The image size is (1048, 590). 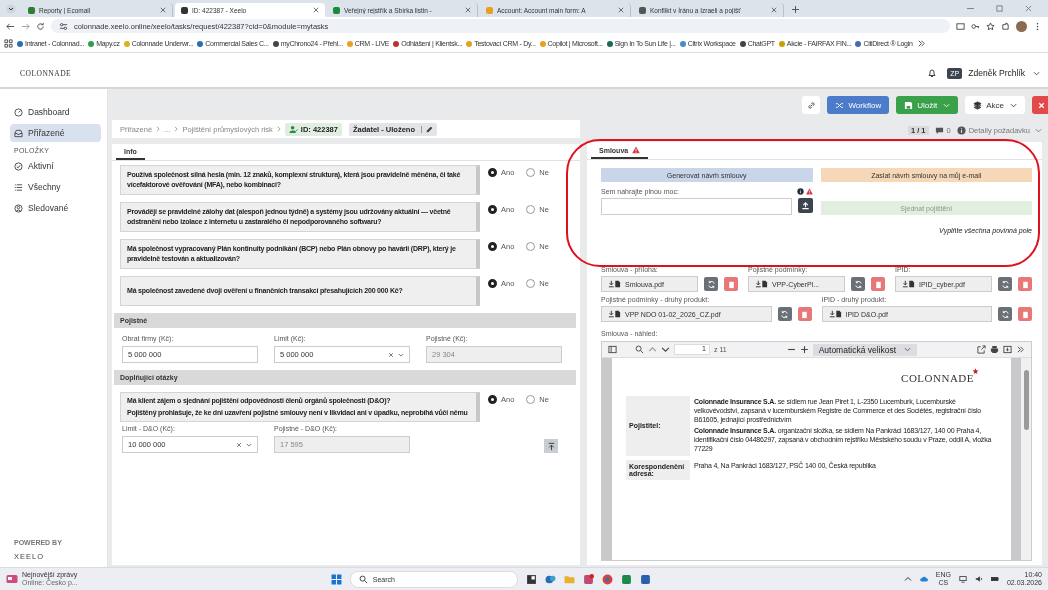 I want to click on site-settings-icon, so click(x=63, y=26).